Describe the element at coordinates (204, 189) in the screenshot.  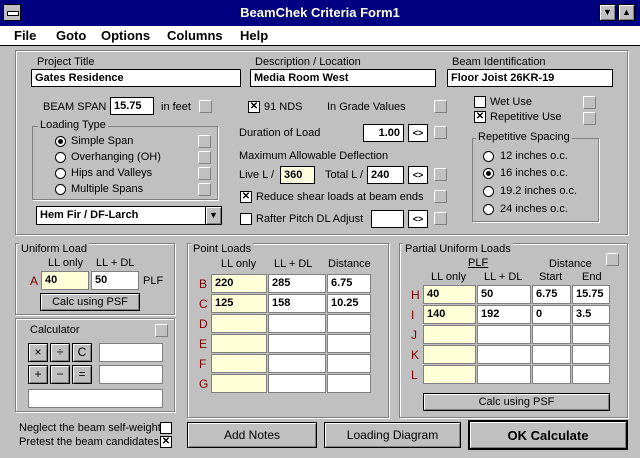
I see `multiple-spans-help-icon` at that location.